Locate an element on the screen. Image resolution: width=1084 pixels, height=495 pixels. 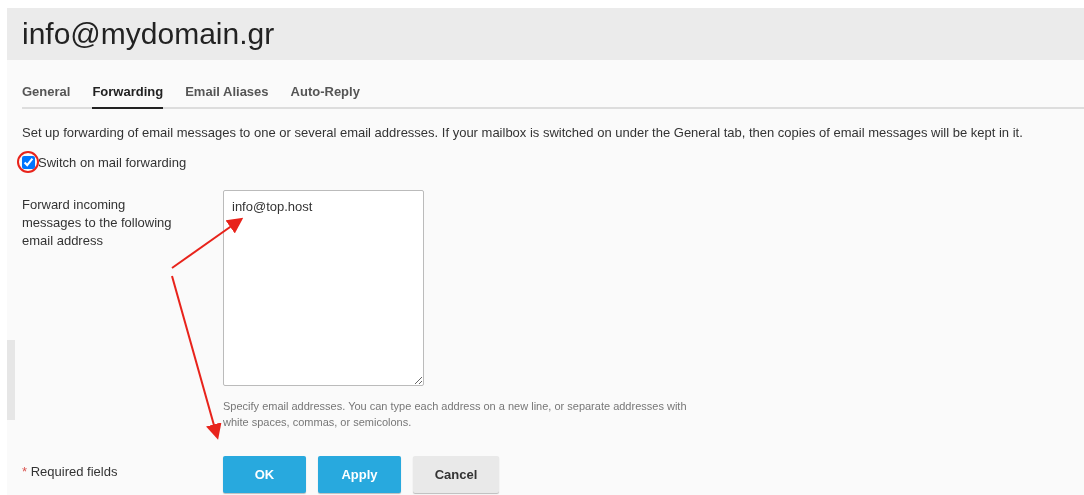
tab: Forwarding is located at coordinates (128, 95).